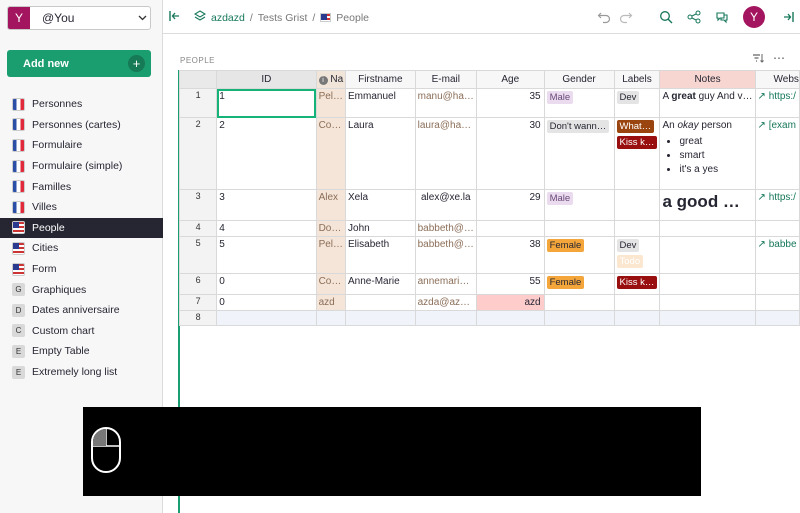  Describe the element at coordinates (510, 79) in the screenshot. I see `column-header-age: Age` at that location.